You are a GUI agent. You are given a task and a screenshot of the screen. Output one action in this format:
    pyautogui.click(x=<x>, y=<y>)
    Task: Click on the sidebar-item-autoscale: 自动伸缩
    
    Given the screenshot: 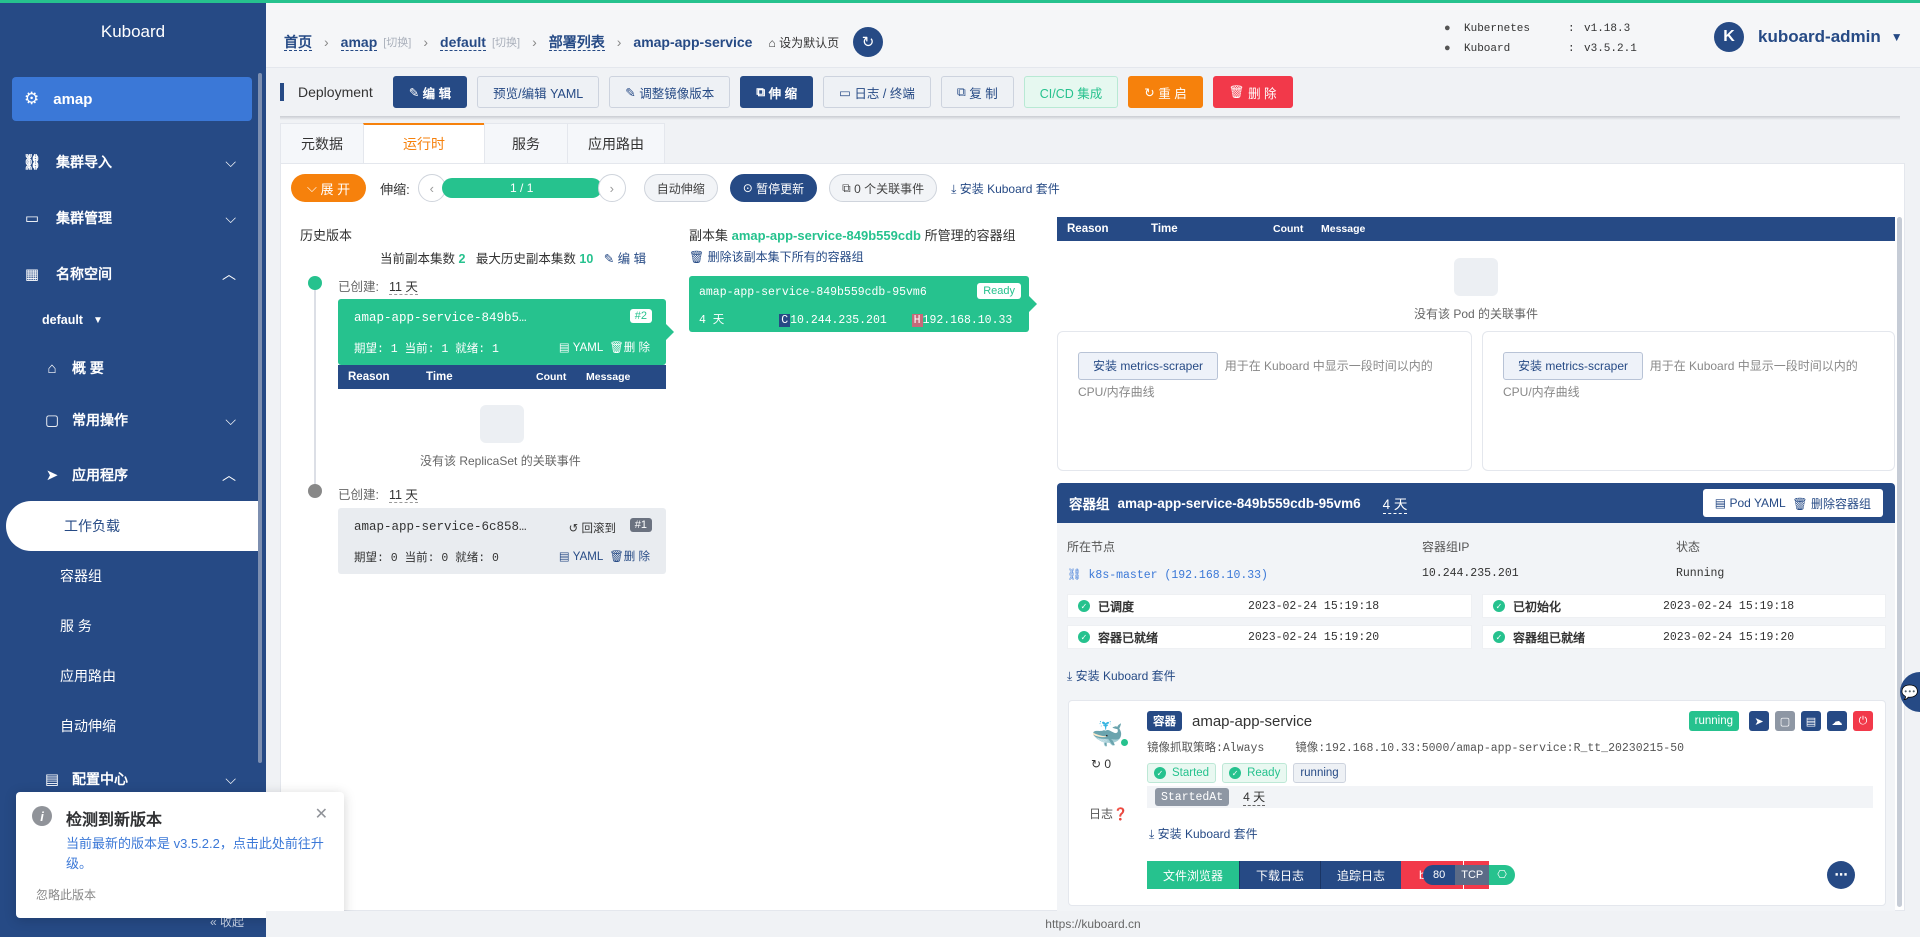 What is the action you would take?
    pyautogui.click(x=128, y=726)
    